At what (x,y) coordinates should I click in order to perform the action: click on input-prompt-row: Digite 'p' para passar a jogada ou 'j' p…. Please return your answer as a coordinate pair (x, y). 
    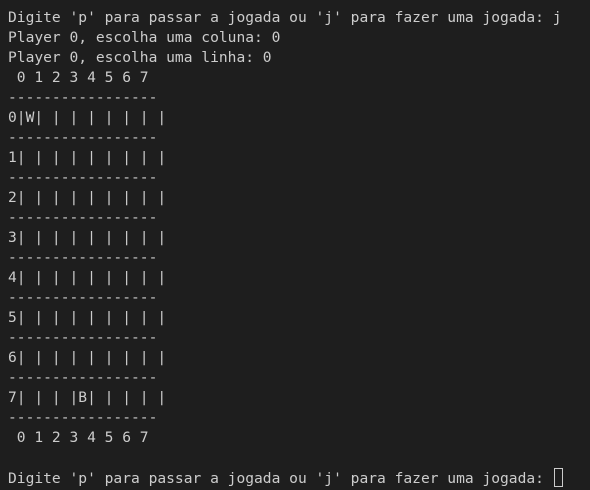
    Looking at the image, I should click on (299, 478).